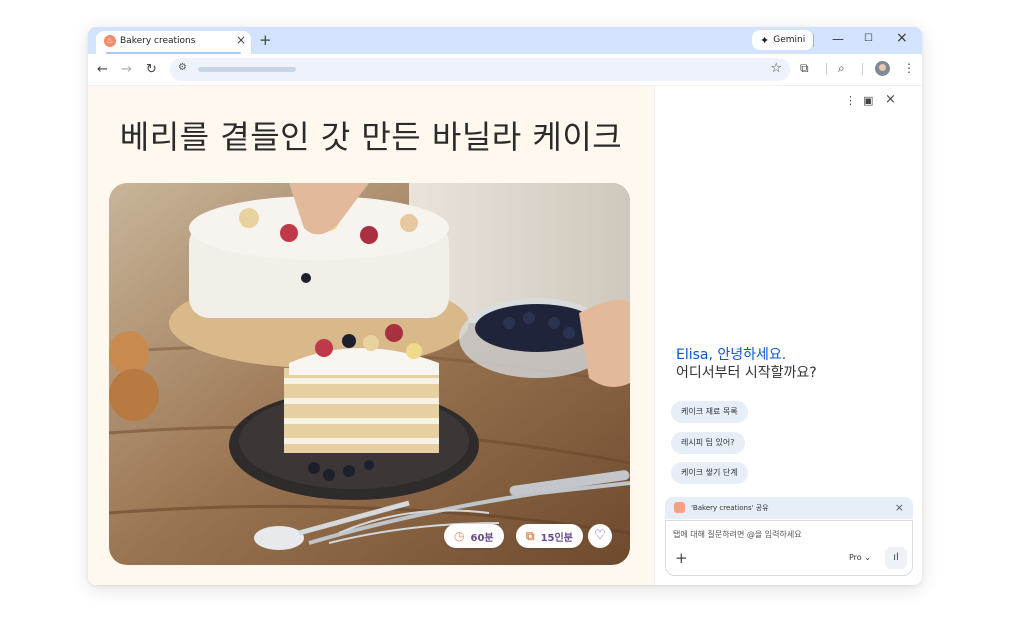 The image size is (1010, 625). I want to click on extensions-icon: ⧉, so click(804, 68).